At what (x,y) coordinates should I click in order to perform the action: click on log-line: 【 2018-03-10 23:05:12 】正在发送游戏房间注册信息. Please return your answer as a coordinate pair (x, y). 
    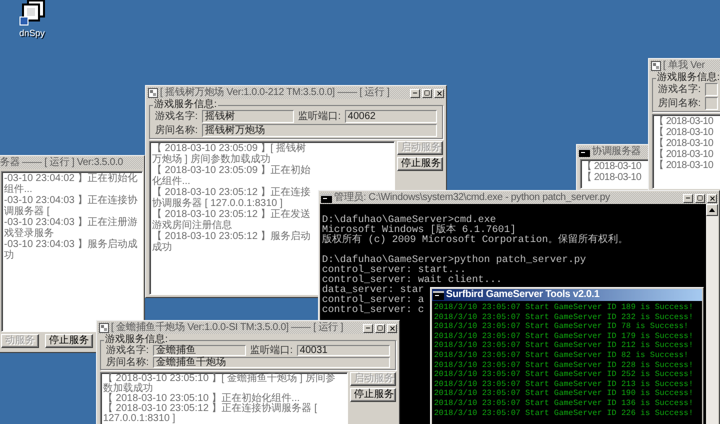
    Looking at the image, I should click on (232, 220).